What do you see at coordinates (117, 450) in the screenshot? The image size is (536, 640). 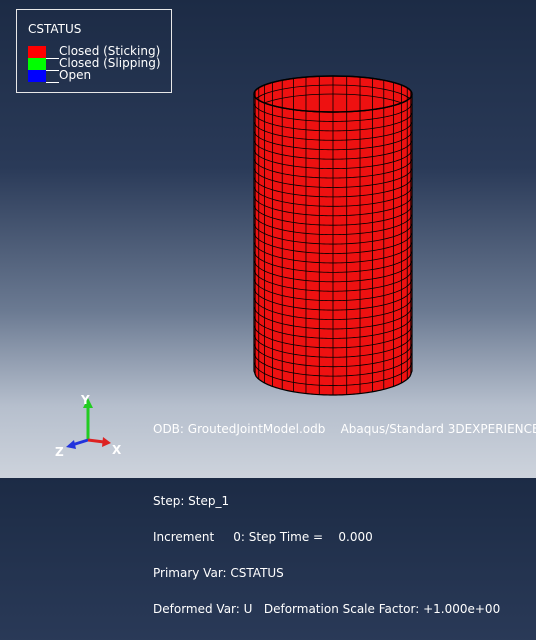 I see `x-axis-label: X` at bounding box center [117, 450].